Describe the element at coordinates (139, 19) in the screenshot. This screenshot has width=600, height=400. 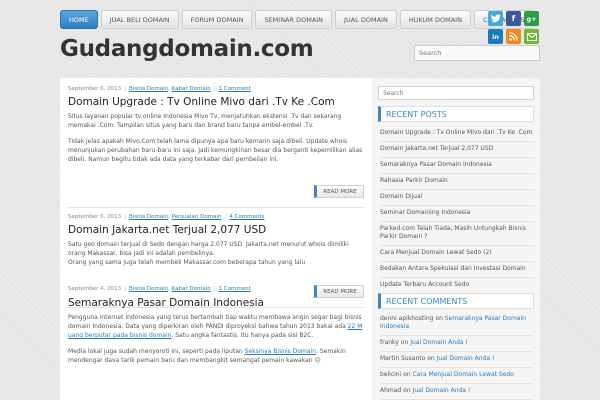
I see `nav-jual-beli-domain: JUAL BELI DOMAIN` at that location.